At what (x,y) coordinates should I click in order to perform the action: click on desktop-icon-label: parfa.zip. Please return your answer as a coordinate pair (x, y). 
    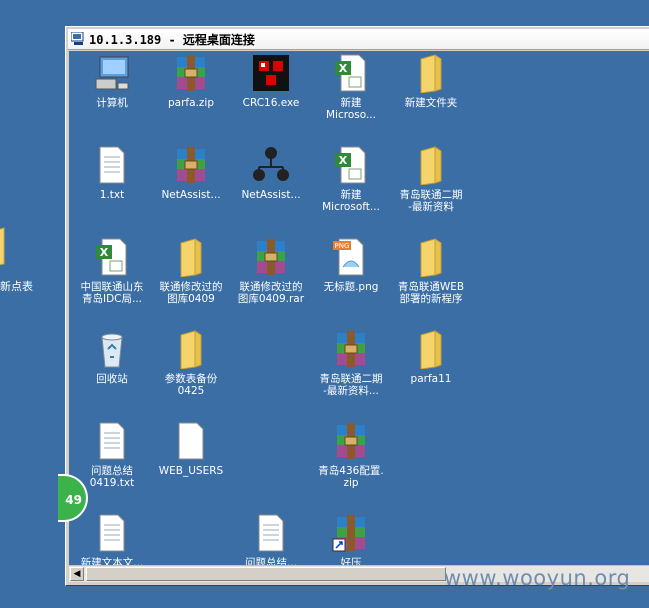
    Looking at the image, I should click on (191, 103).